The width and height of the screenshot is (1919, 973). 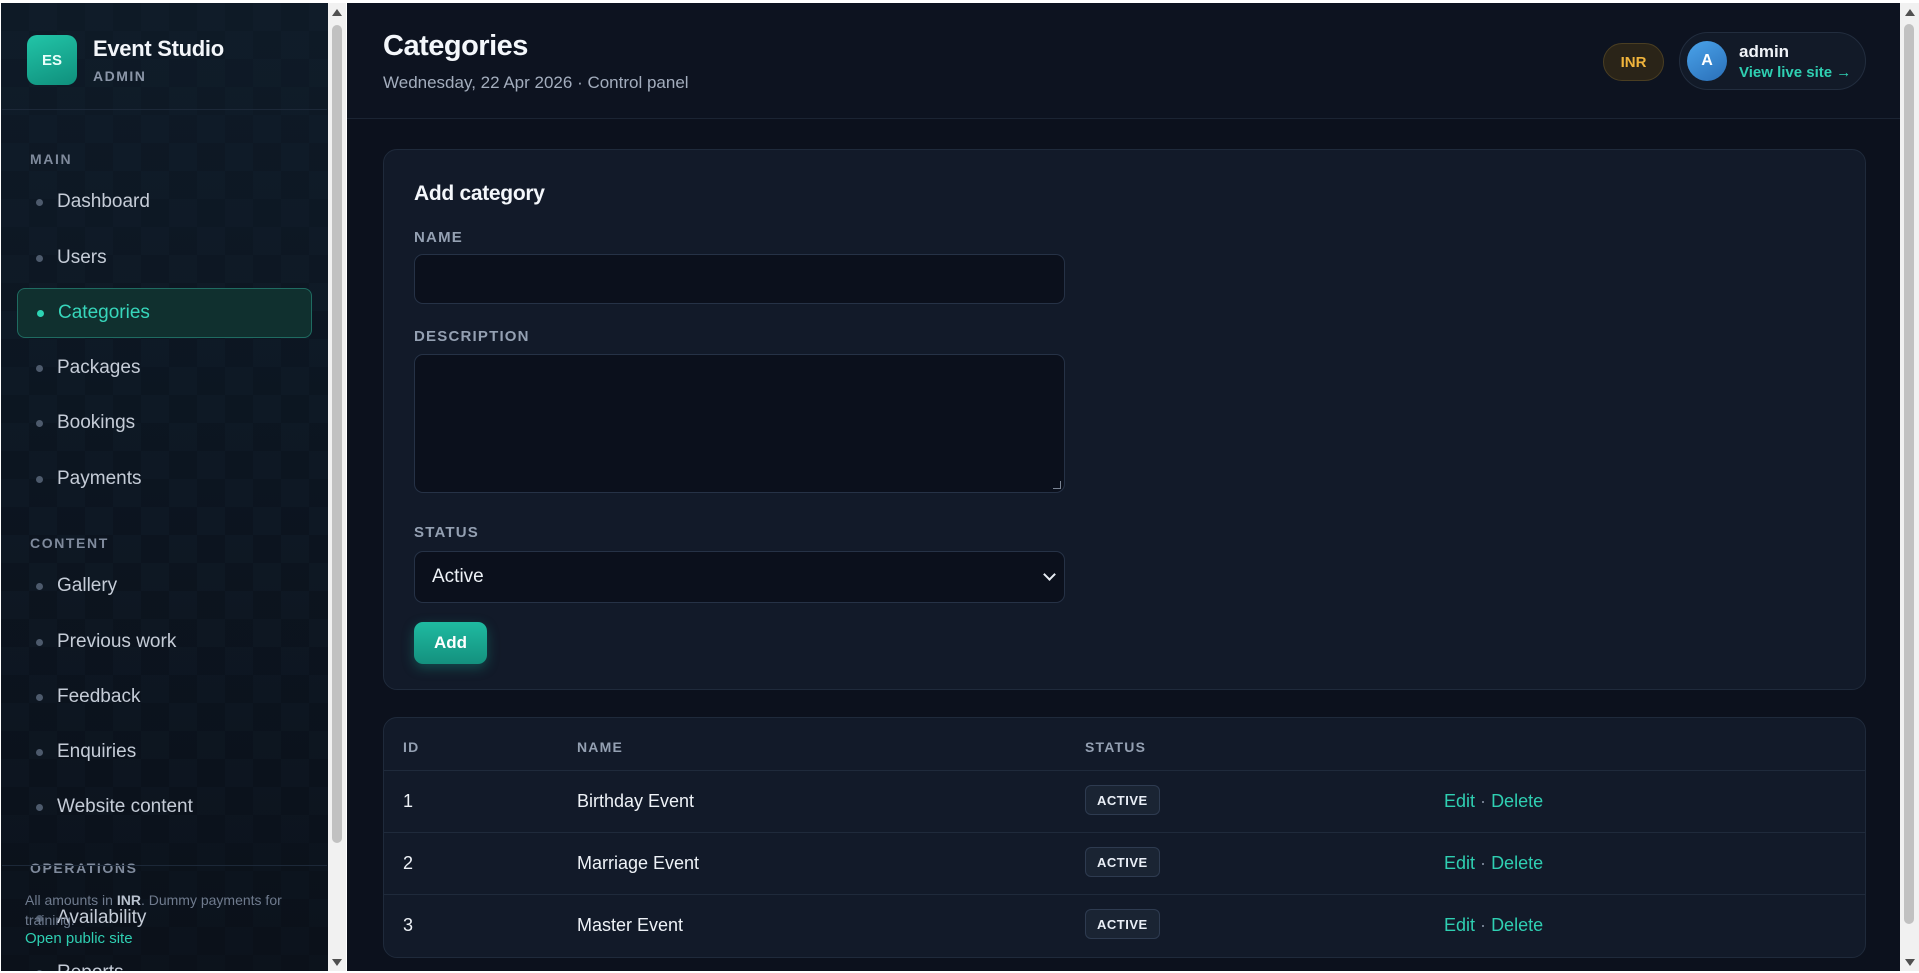 I want to click on column-header-status: STATUS, so click(x=1116, y=747).